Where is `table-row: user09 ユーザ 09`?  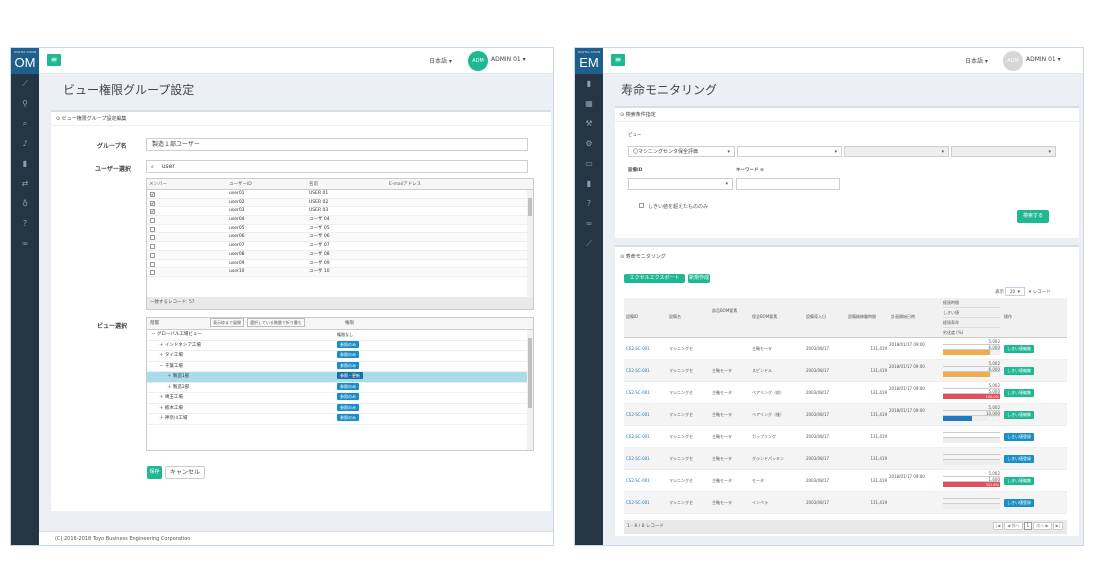 table-row: user09 ユーザ 09 is located at coordinates (340, 264).